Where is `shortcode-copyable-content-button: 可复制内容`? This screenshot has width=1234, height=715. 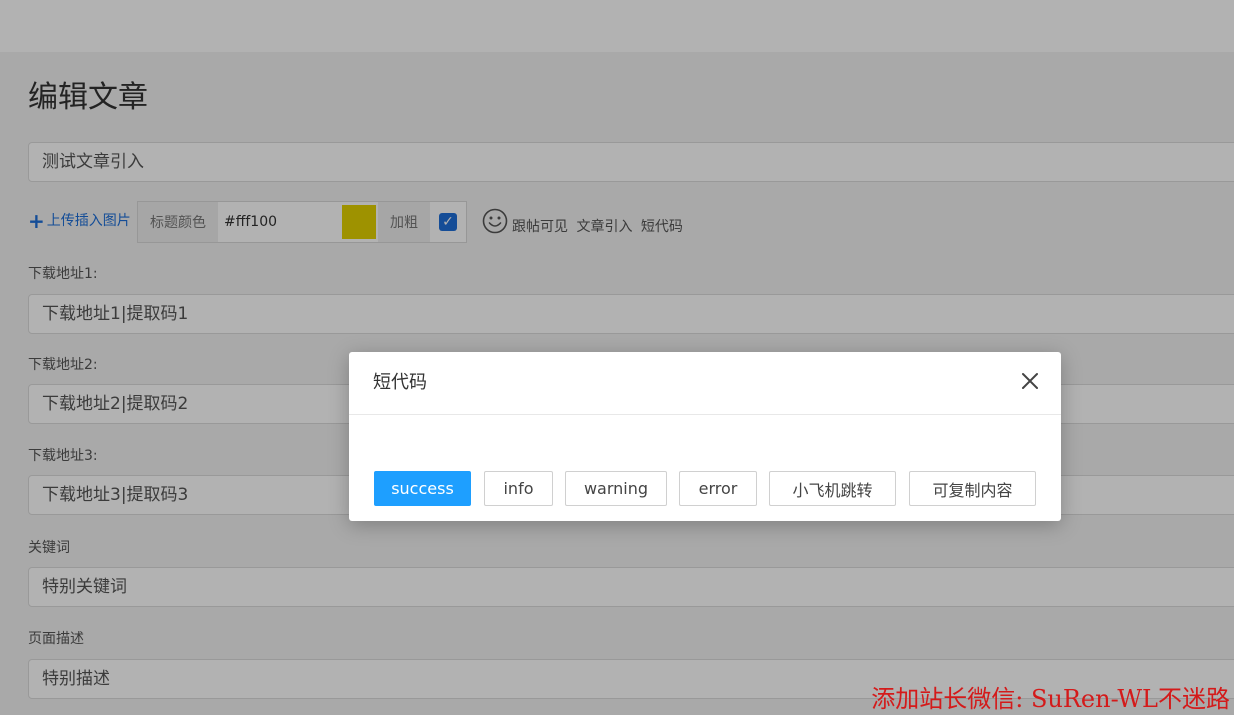 shortcode-copyable-content-button: 可复制内容 is located at coordinates (972, 488).